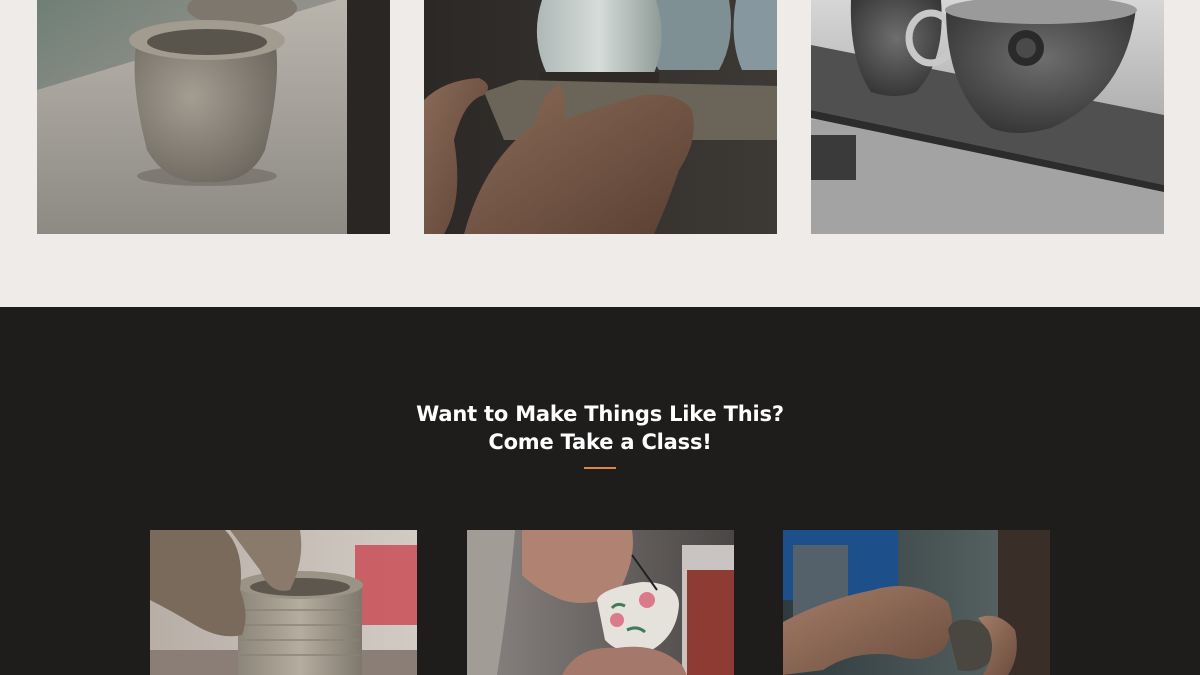 This screenshot has width=1200, height=675. I want to click on class-image-throwing, so click(283, 602).